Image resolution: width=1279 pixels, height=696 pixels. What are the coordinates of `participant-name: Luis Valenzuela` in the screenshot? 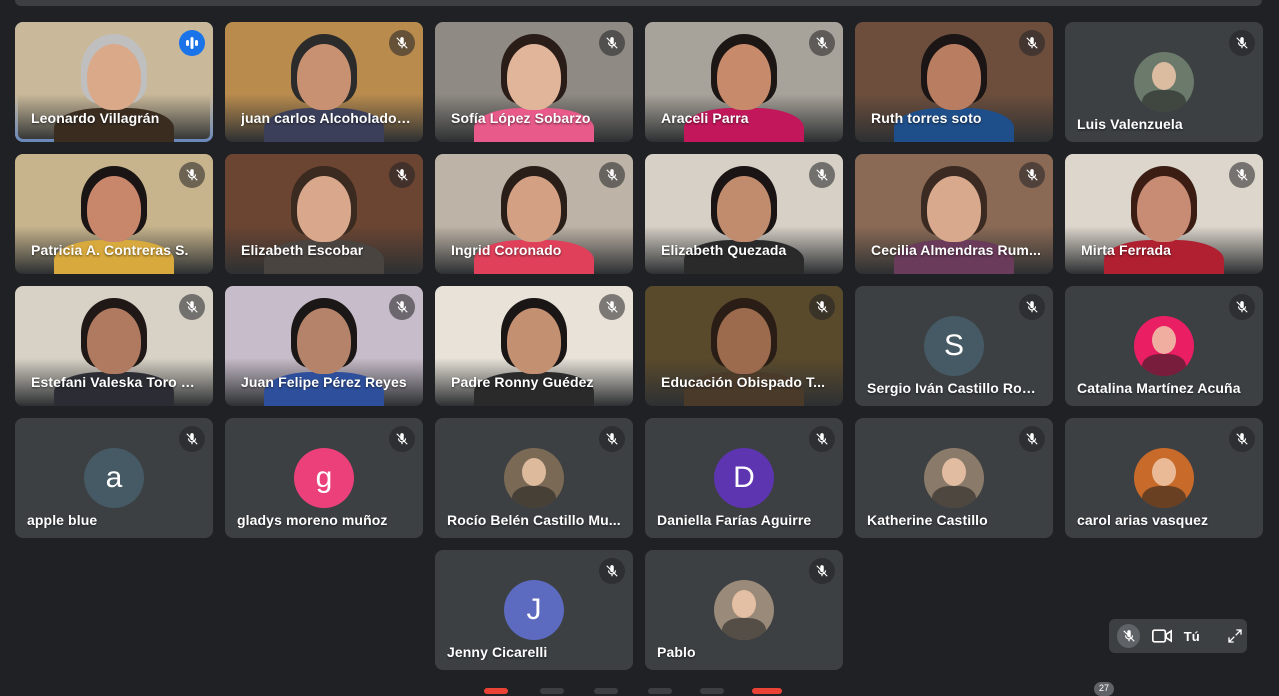 It's located at (1130, 124).